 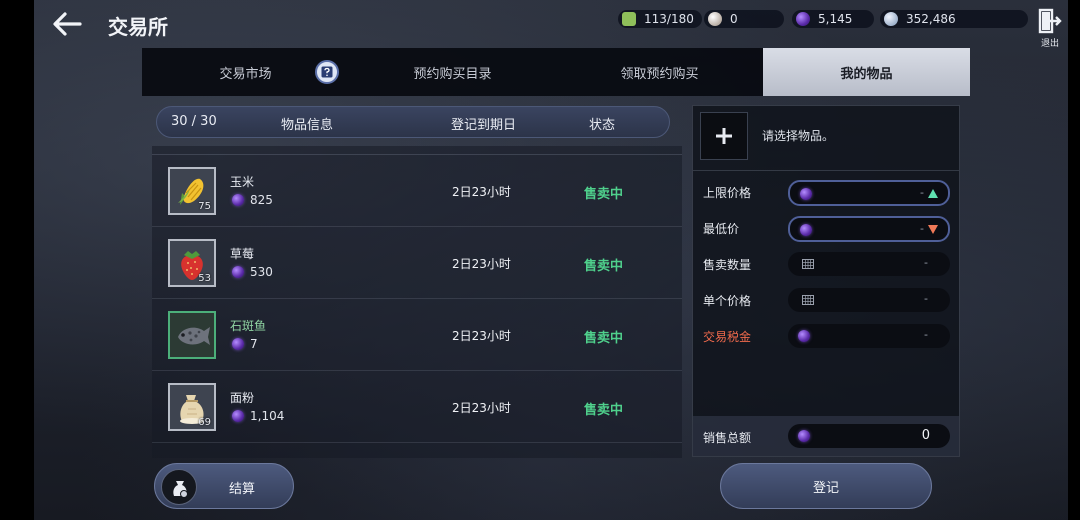 What do you see at coordinates (248, 326) in the screenshot?
I see `item-name: 石斑鱼` at bounding box center [248, 326].